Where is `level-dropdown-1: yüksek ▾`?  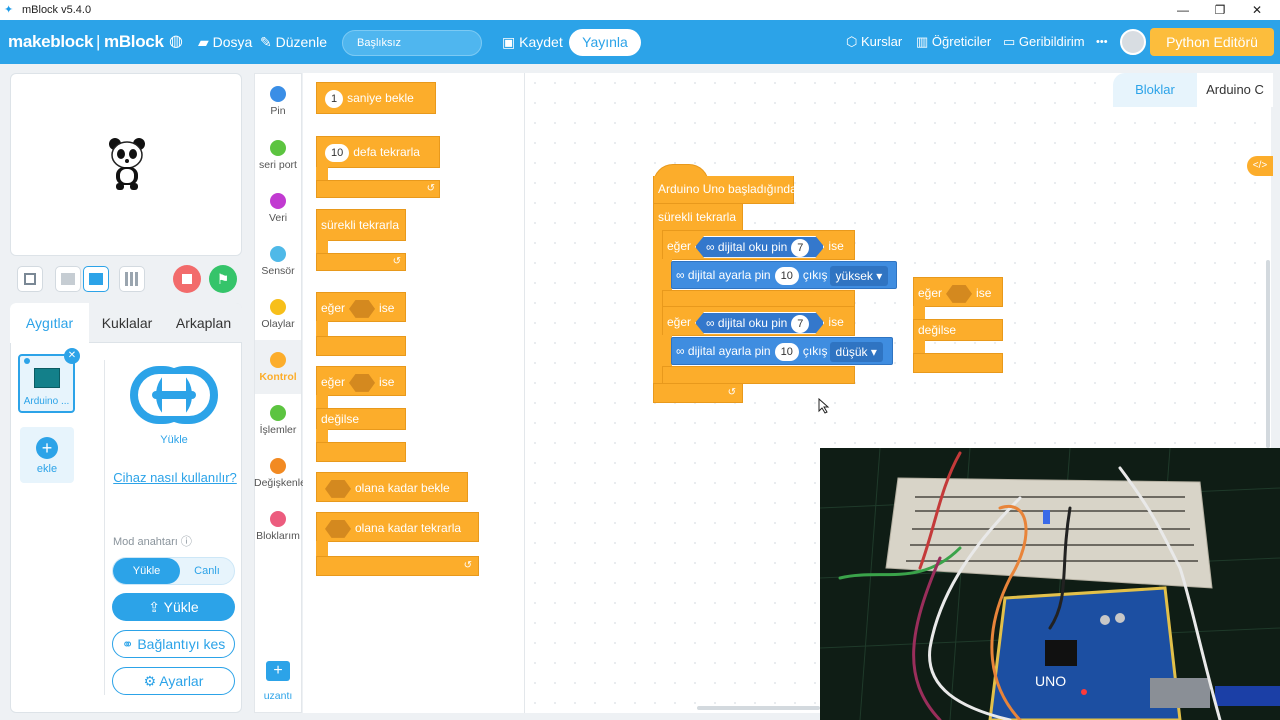
level-dropdown-1: yüksek ▾ is located at coordinates (859, 275).